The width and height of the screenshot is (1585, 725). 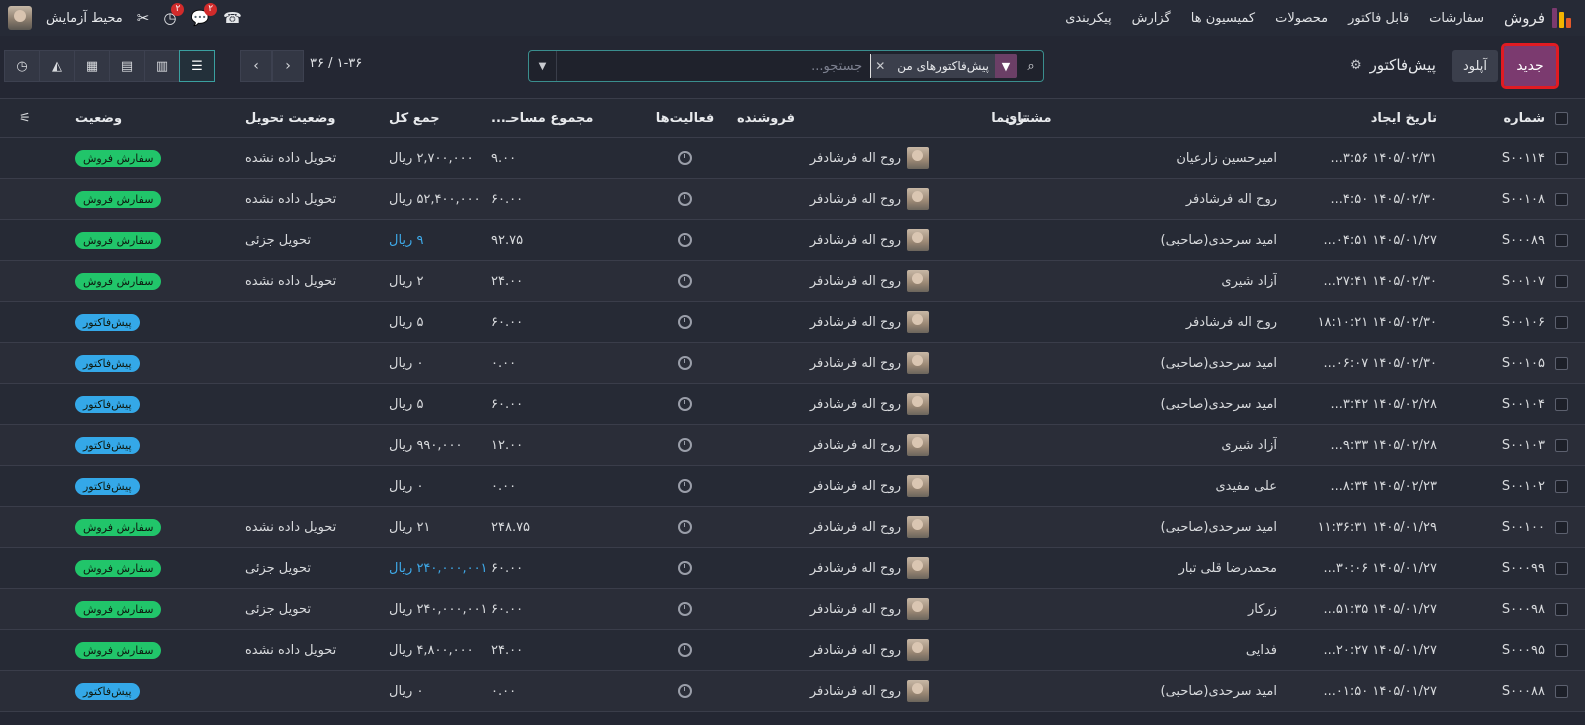 What do you see at coordinates (1088, 18) in the screenshot?
I see `menu-configuration: پیکربندی` at bounding box center [1088, 18].